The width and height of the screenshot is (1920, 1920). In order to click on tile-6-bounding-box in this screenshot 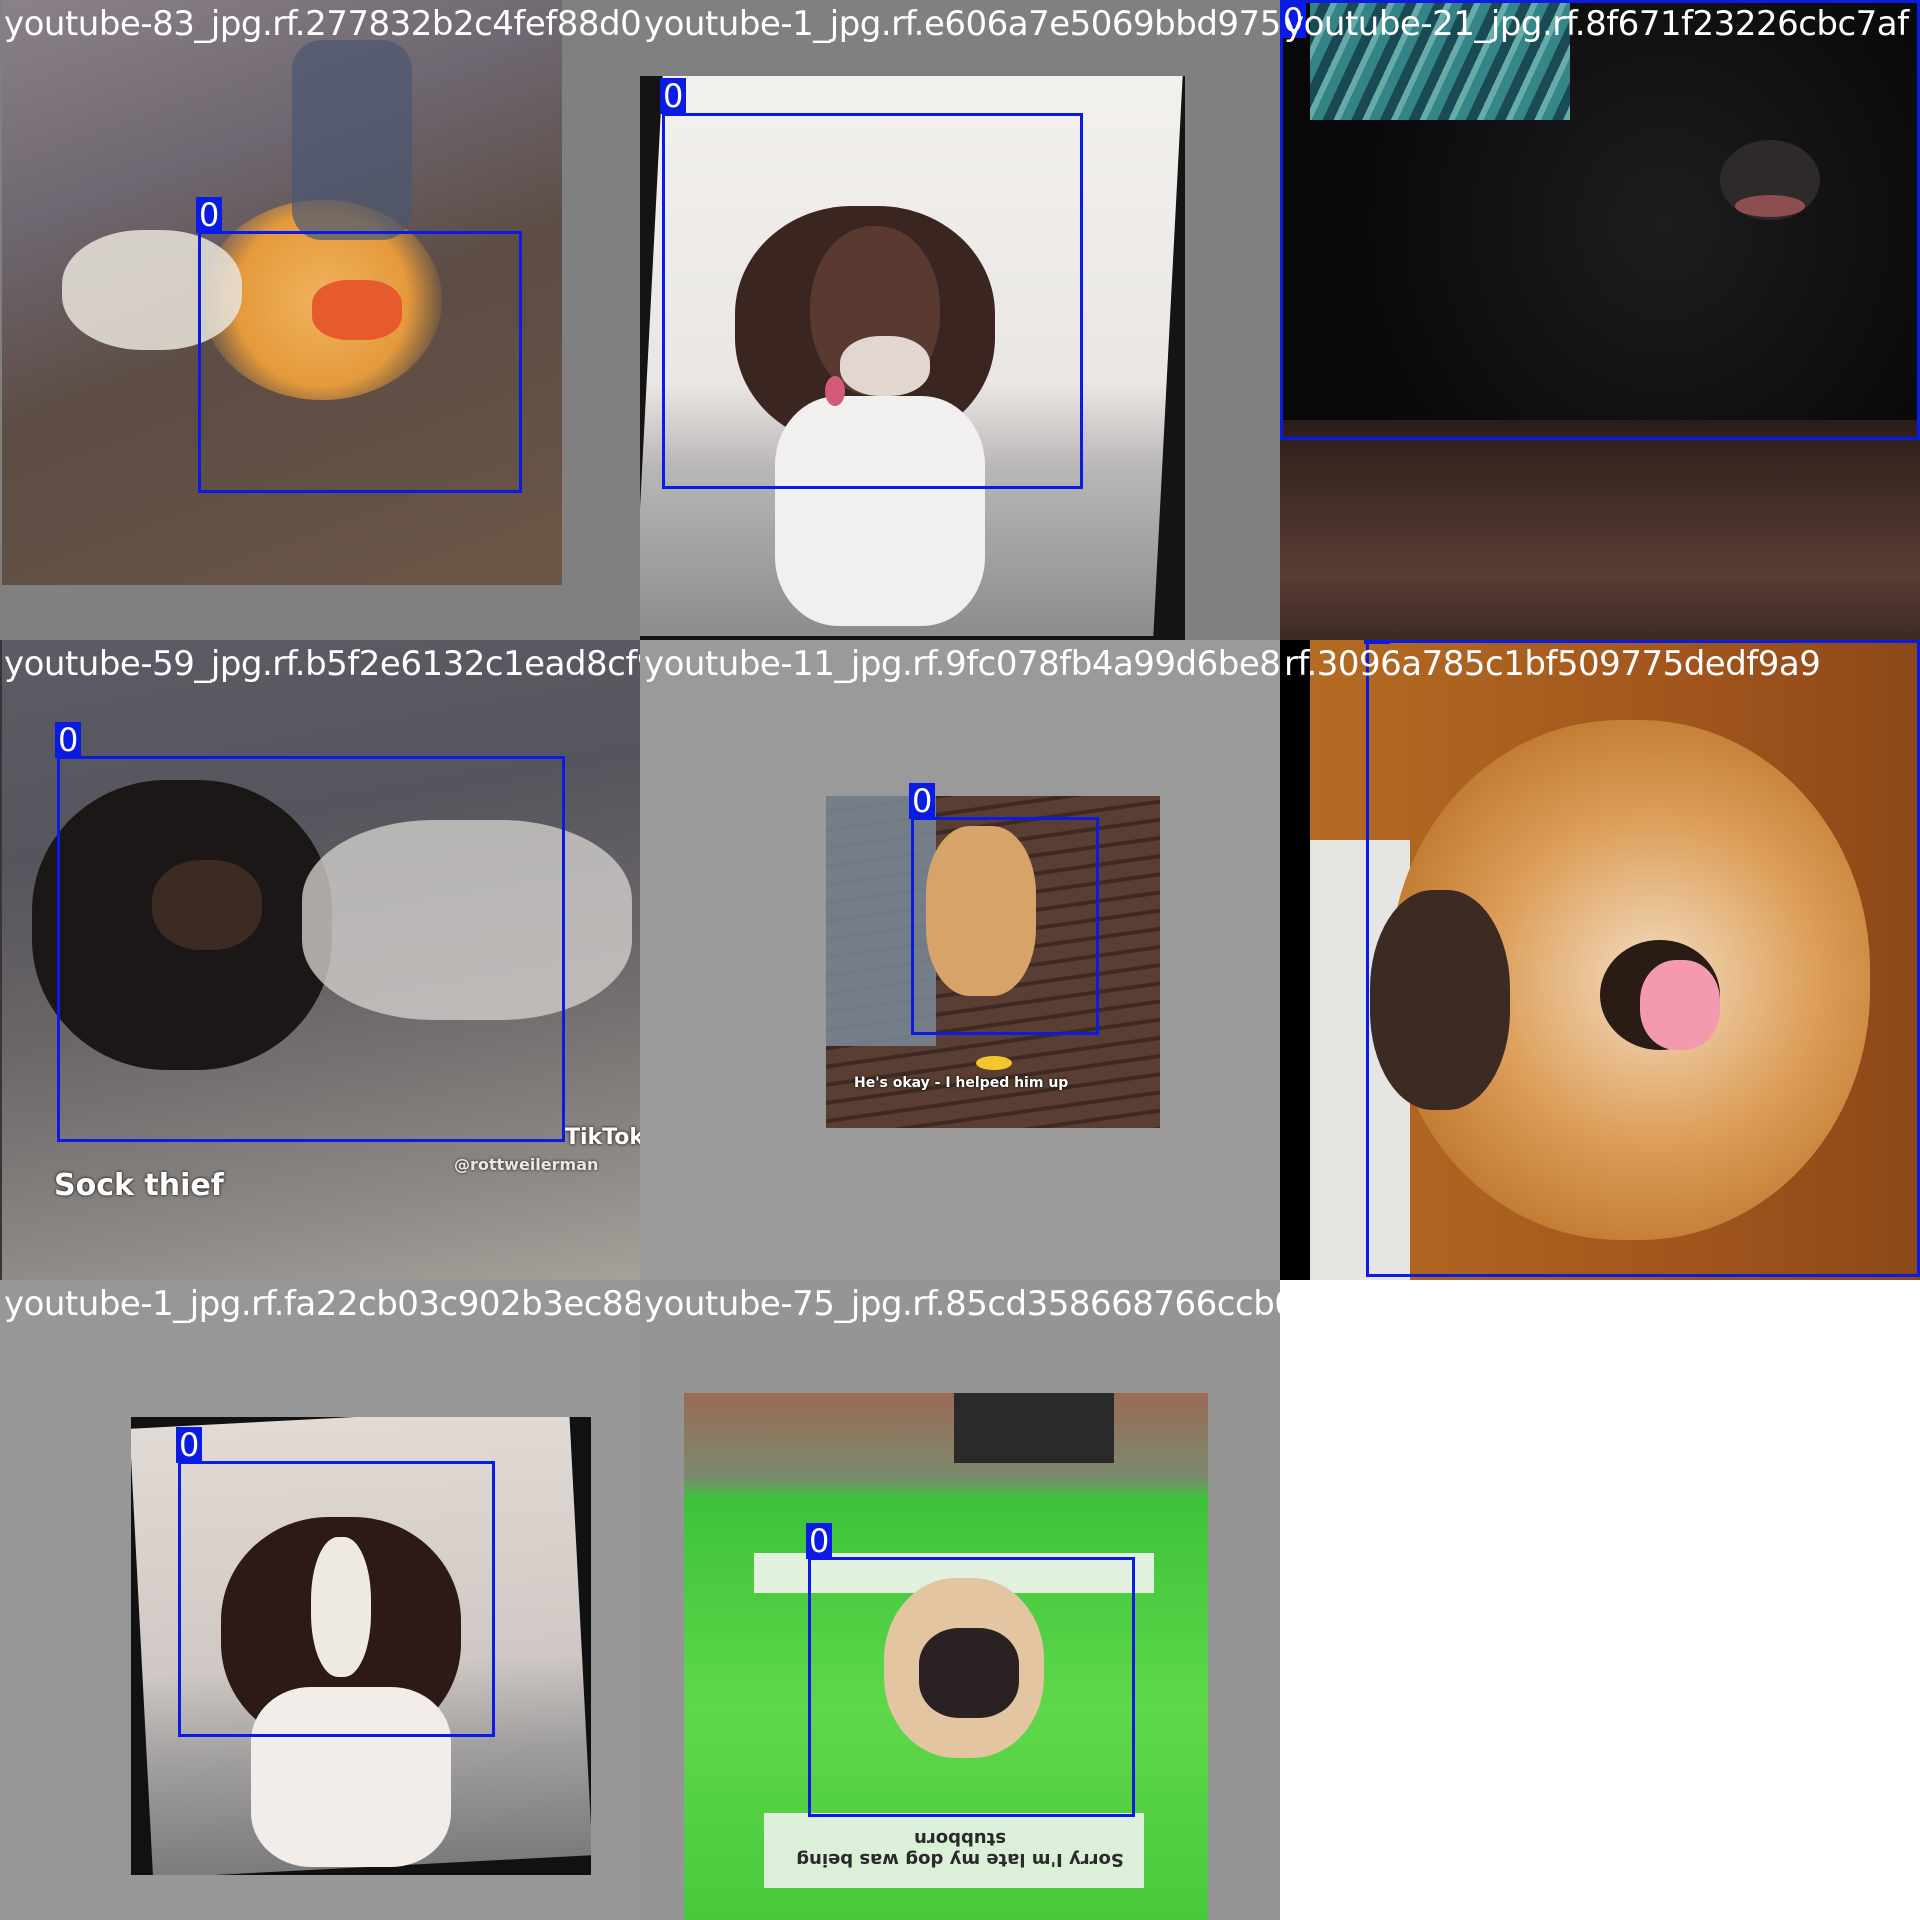, I will do `click(1643, 958)`.